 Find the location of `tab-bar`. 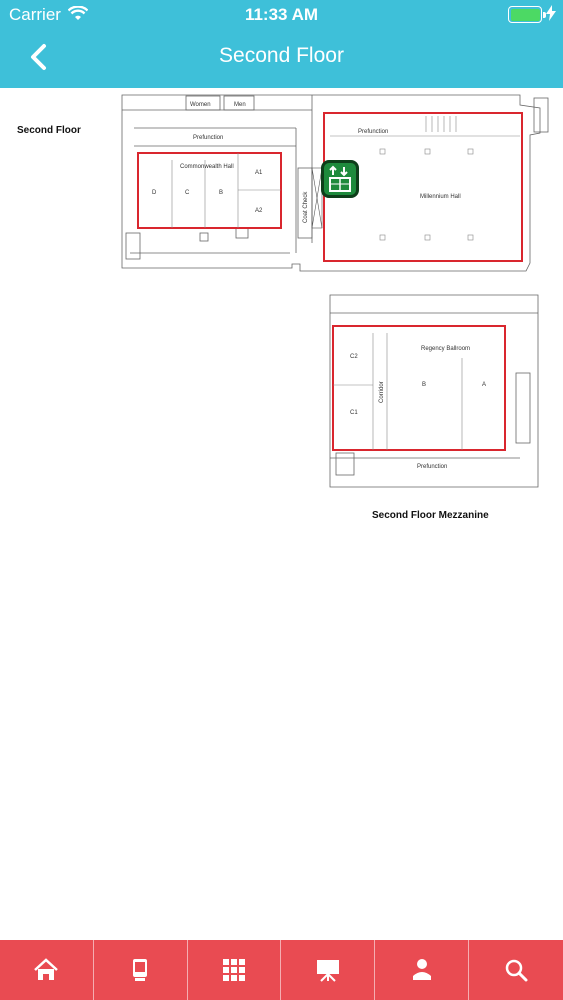

tab-bar is located at coordinates (281, 970).